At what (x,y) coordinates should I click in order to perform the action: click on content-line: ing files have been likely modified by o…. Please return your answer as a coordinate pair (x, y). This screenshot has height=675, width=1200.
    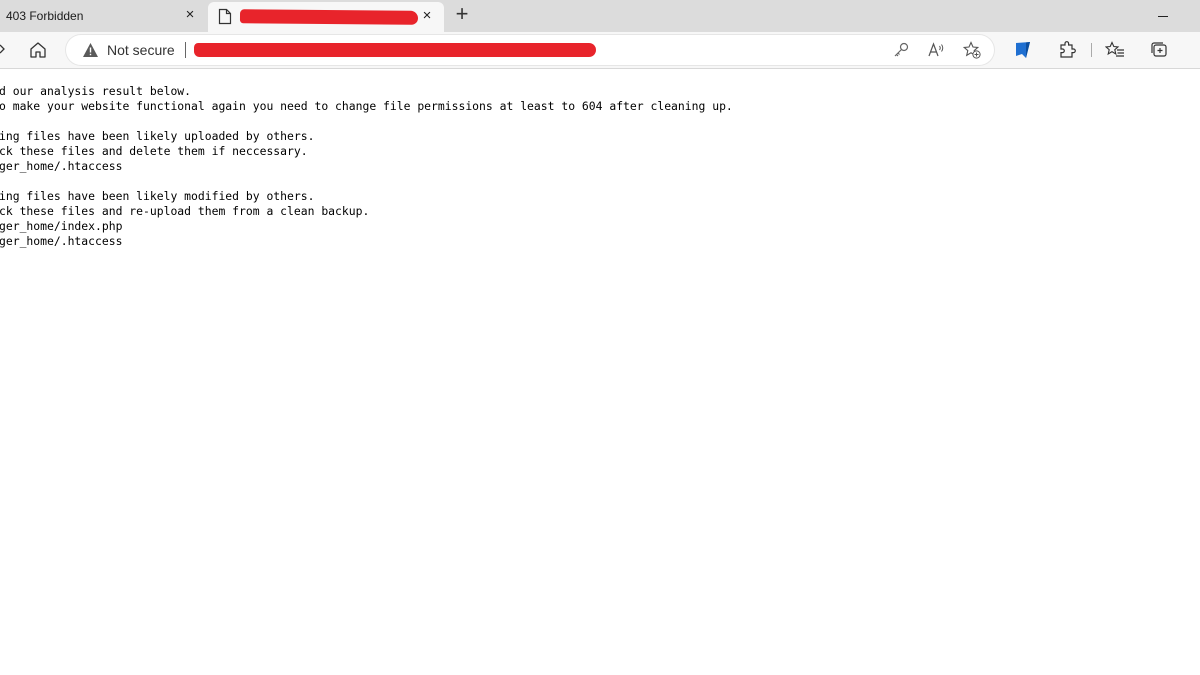
    Looking at the image, I should click on (157, 196).